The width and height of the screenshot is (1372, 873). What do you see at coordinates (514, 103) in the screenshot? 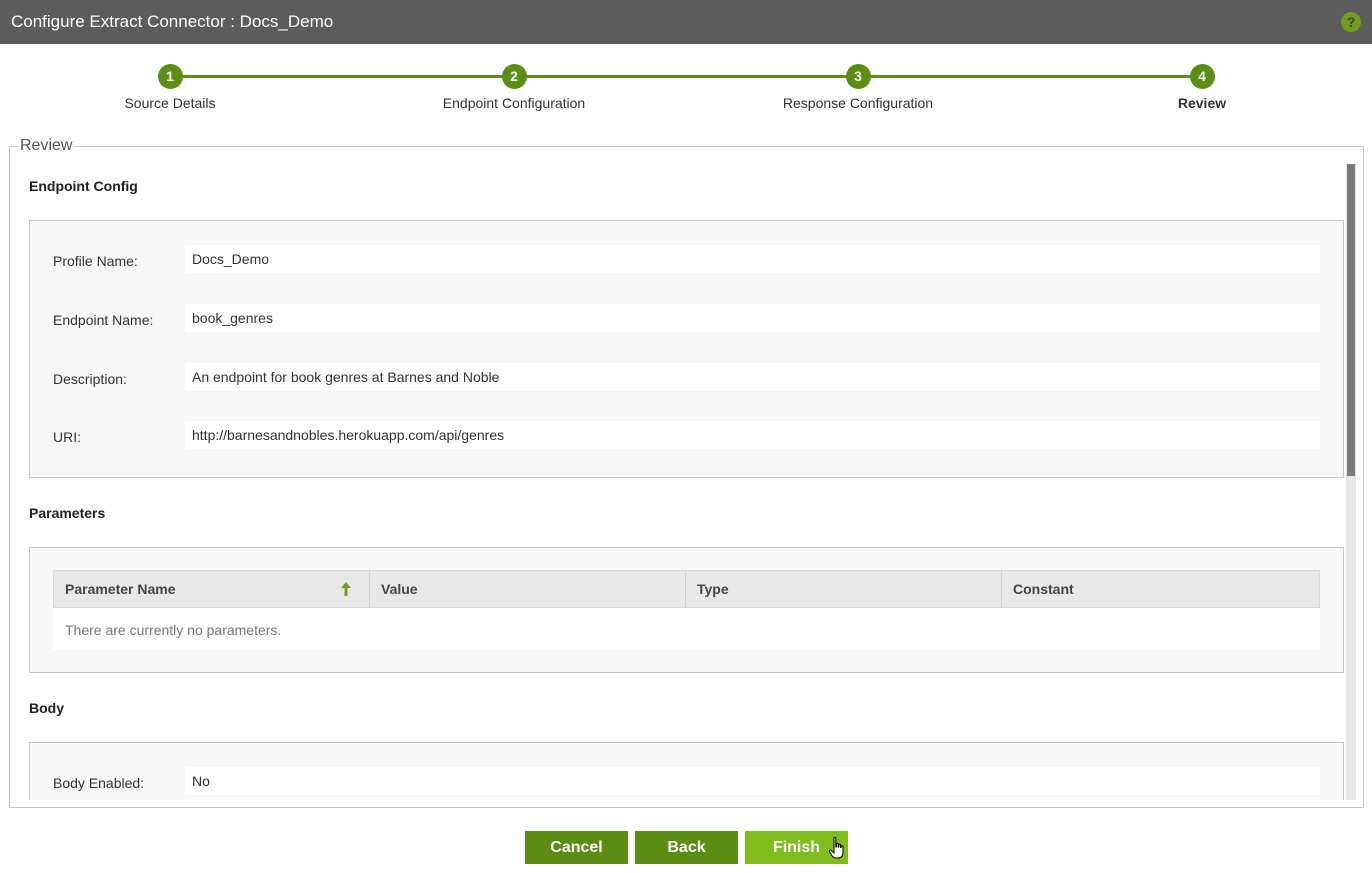
I see `step-label: Endpoint Configuration` at bounding box center [514, 103].